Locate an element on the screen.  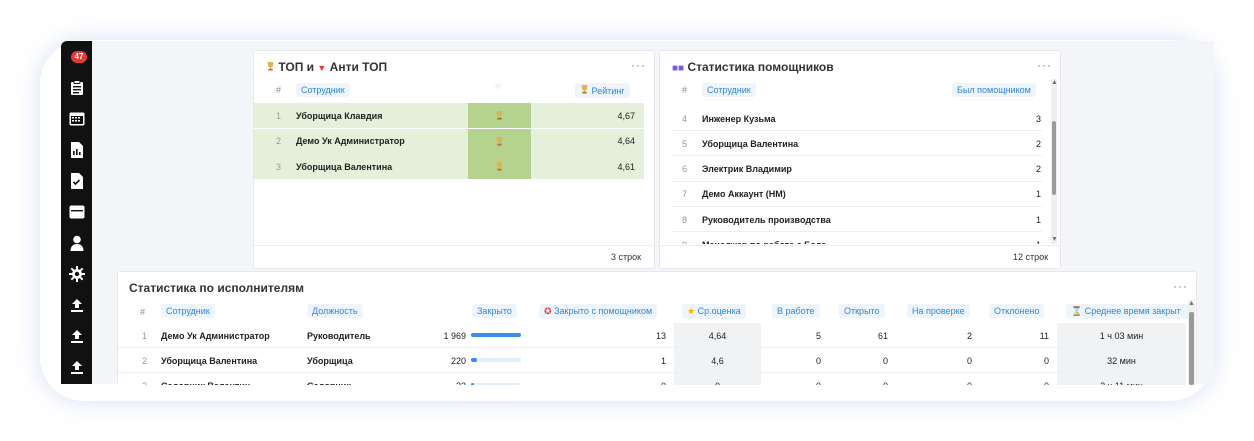
user-icon is located at coordinates (76, 242).